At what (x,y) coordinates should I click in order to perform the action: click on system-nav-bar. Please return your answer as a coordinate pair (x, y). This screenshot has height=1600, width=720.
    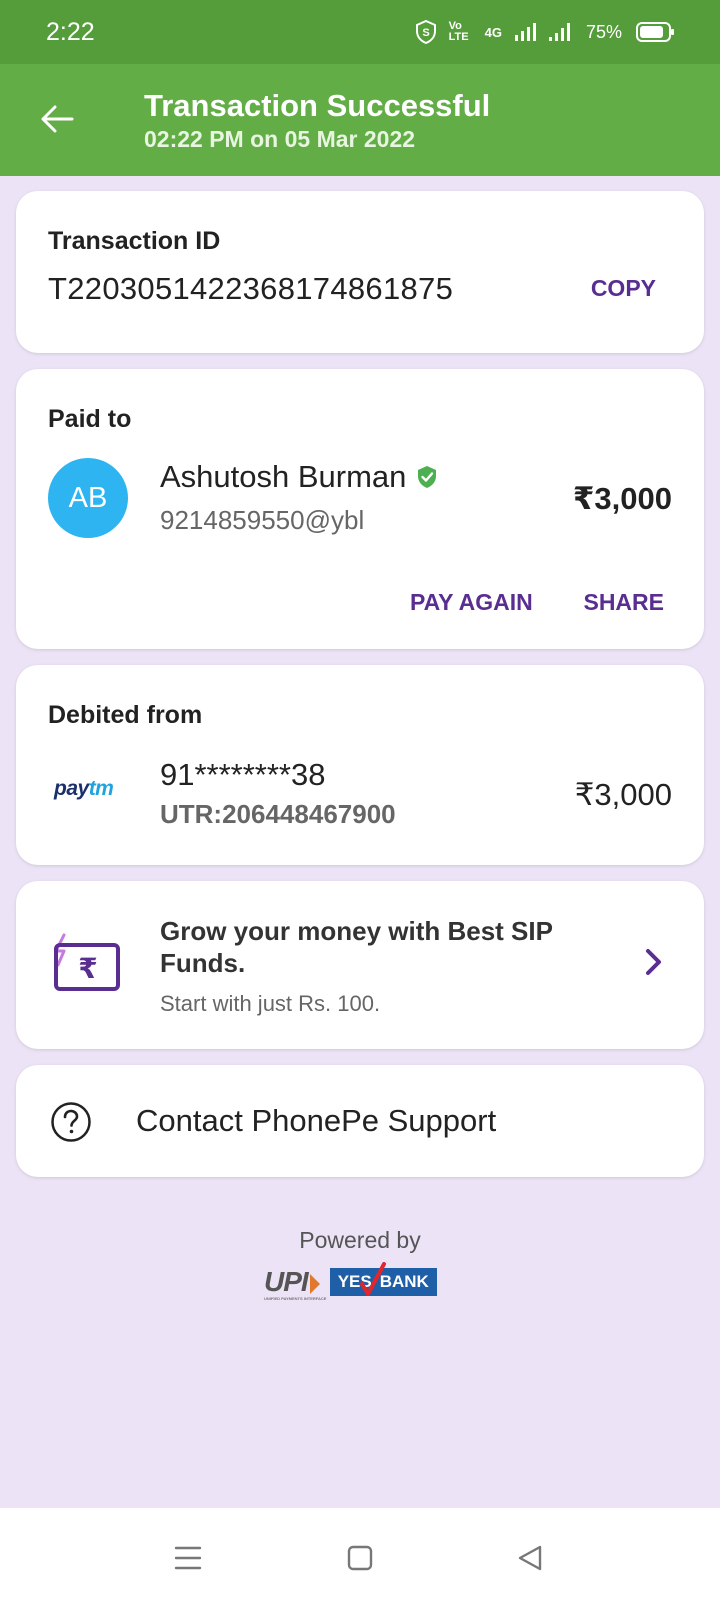
    Looking at the image, I should click on (360, 1554).